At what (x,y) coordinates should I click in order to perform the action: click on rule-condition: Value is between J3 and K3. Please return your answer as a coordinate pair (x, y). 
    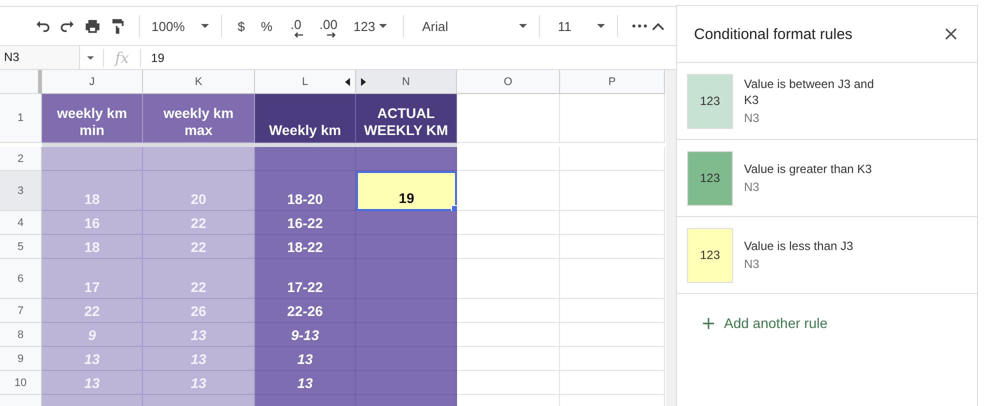
    Looking at the image, I should click on (809, 92).